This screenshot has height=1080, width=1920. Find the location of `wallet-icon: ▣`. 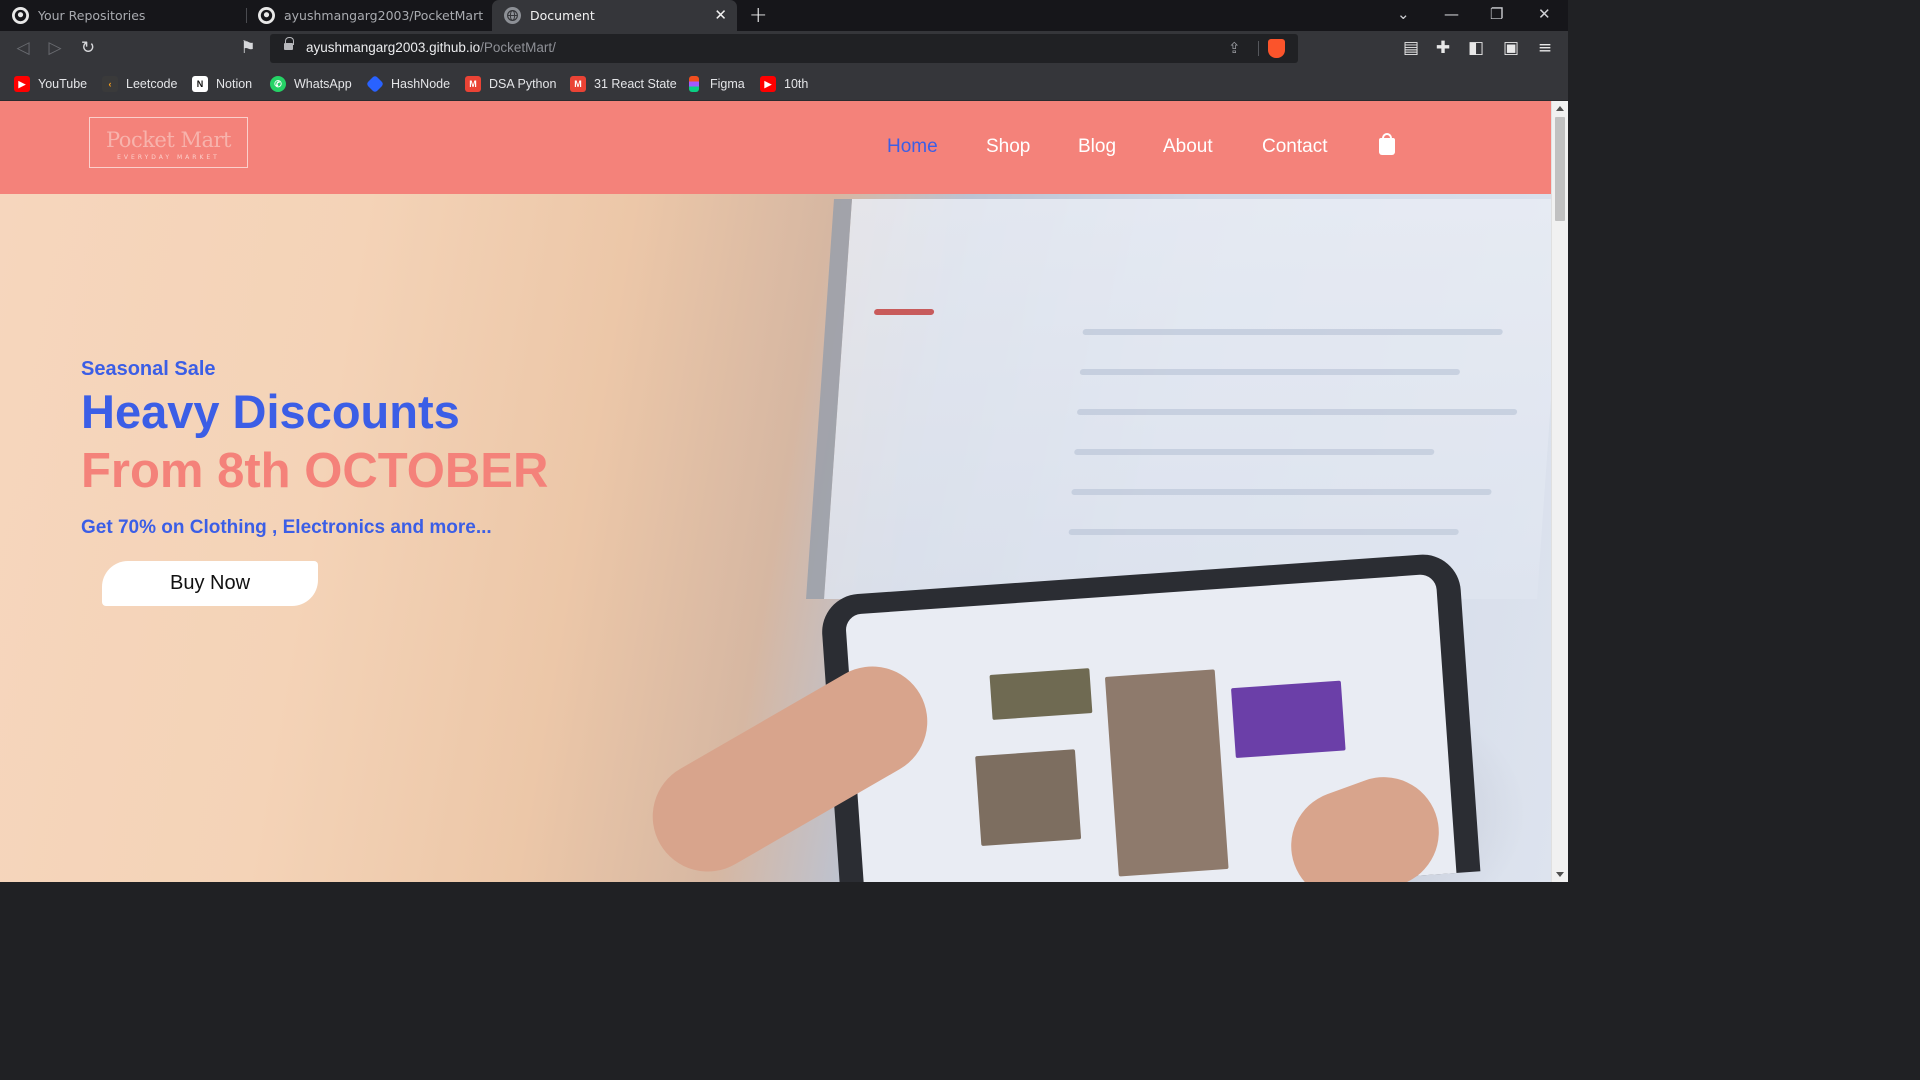

wallet-icon: ▣ is located at coordinates (1511, 48).